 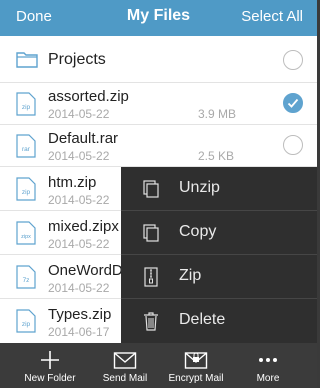 I want to click on 7z-file-icon: 7z, so click(x=26, y=277).